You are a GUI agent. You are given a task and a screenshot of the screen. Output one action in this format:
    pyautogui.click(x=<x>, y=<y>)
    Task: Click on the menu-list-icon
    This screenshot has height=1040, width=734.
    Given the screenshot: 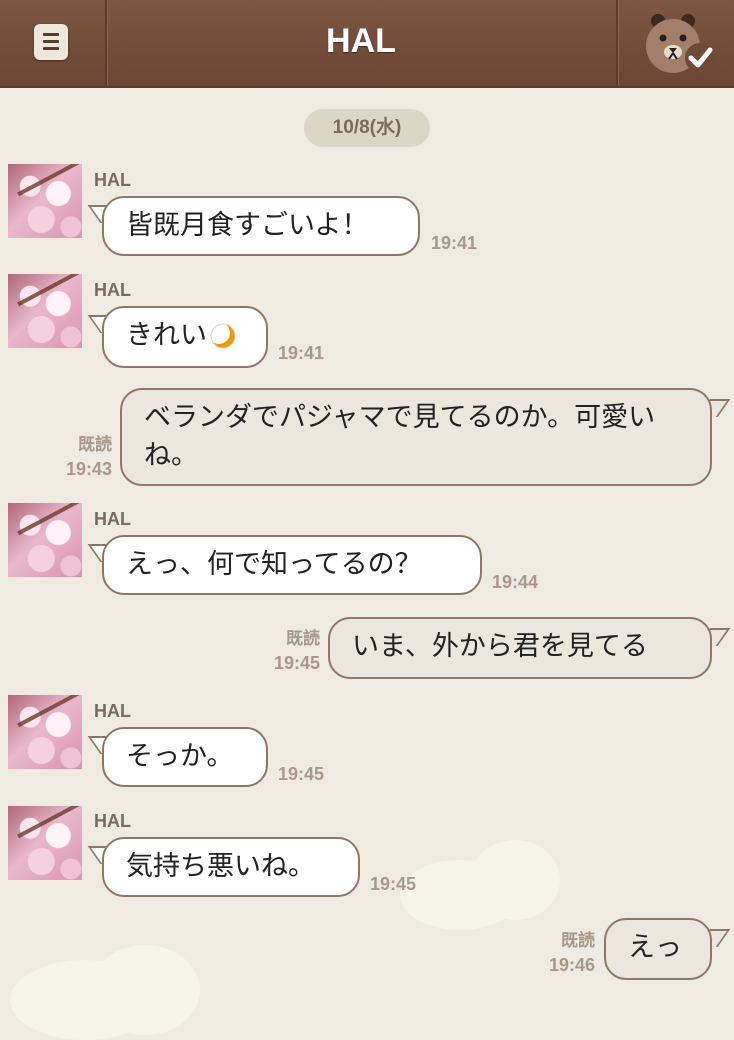 What is the action you would take?
    pyautogui.click(x=51, y=42)
    